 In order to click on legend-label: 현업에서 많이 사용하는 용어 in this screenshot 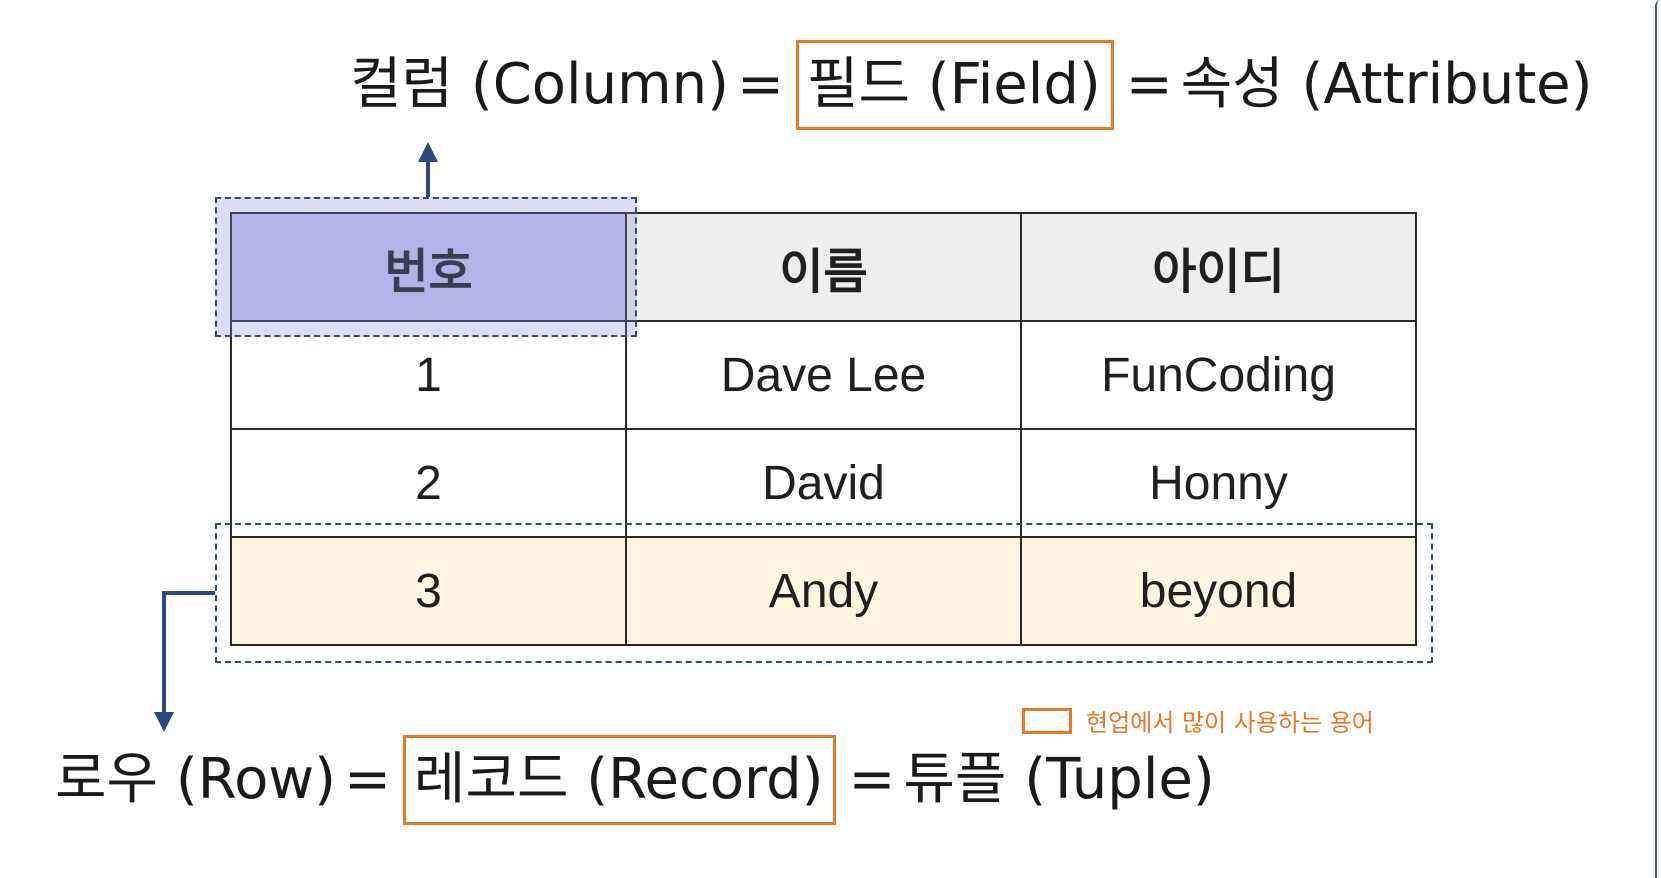, I will do `click(1230, 723)`.